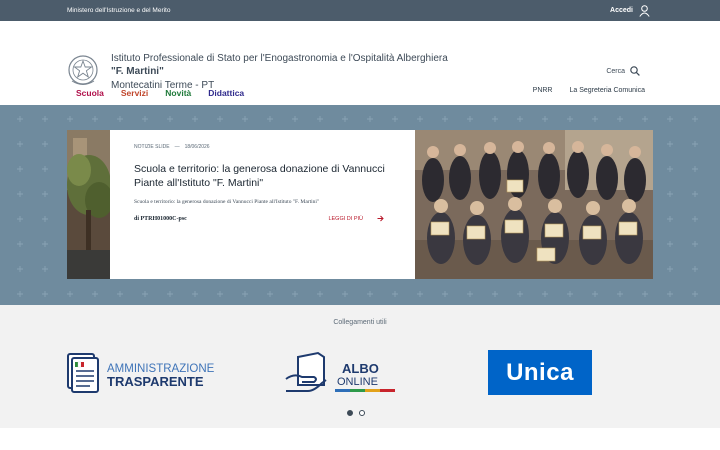  Describe the element at coordinates (152, 147) in the screenshot. I see `slide-category: NOTIZIE SLIDE` at that location.